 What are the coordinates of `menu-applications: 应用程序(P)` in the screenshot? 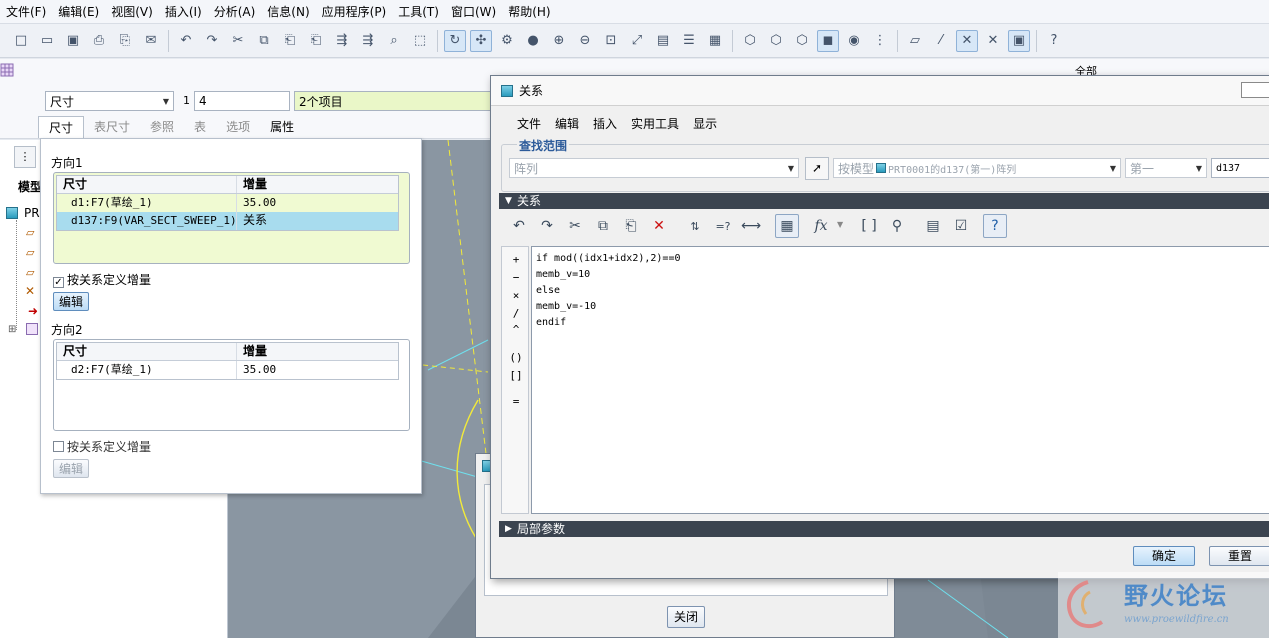 It's located at (354, 12).